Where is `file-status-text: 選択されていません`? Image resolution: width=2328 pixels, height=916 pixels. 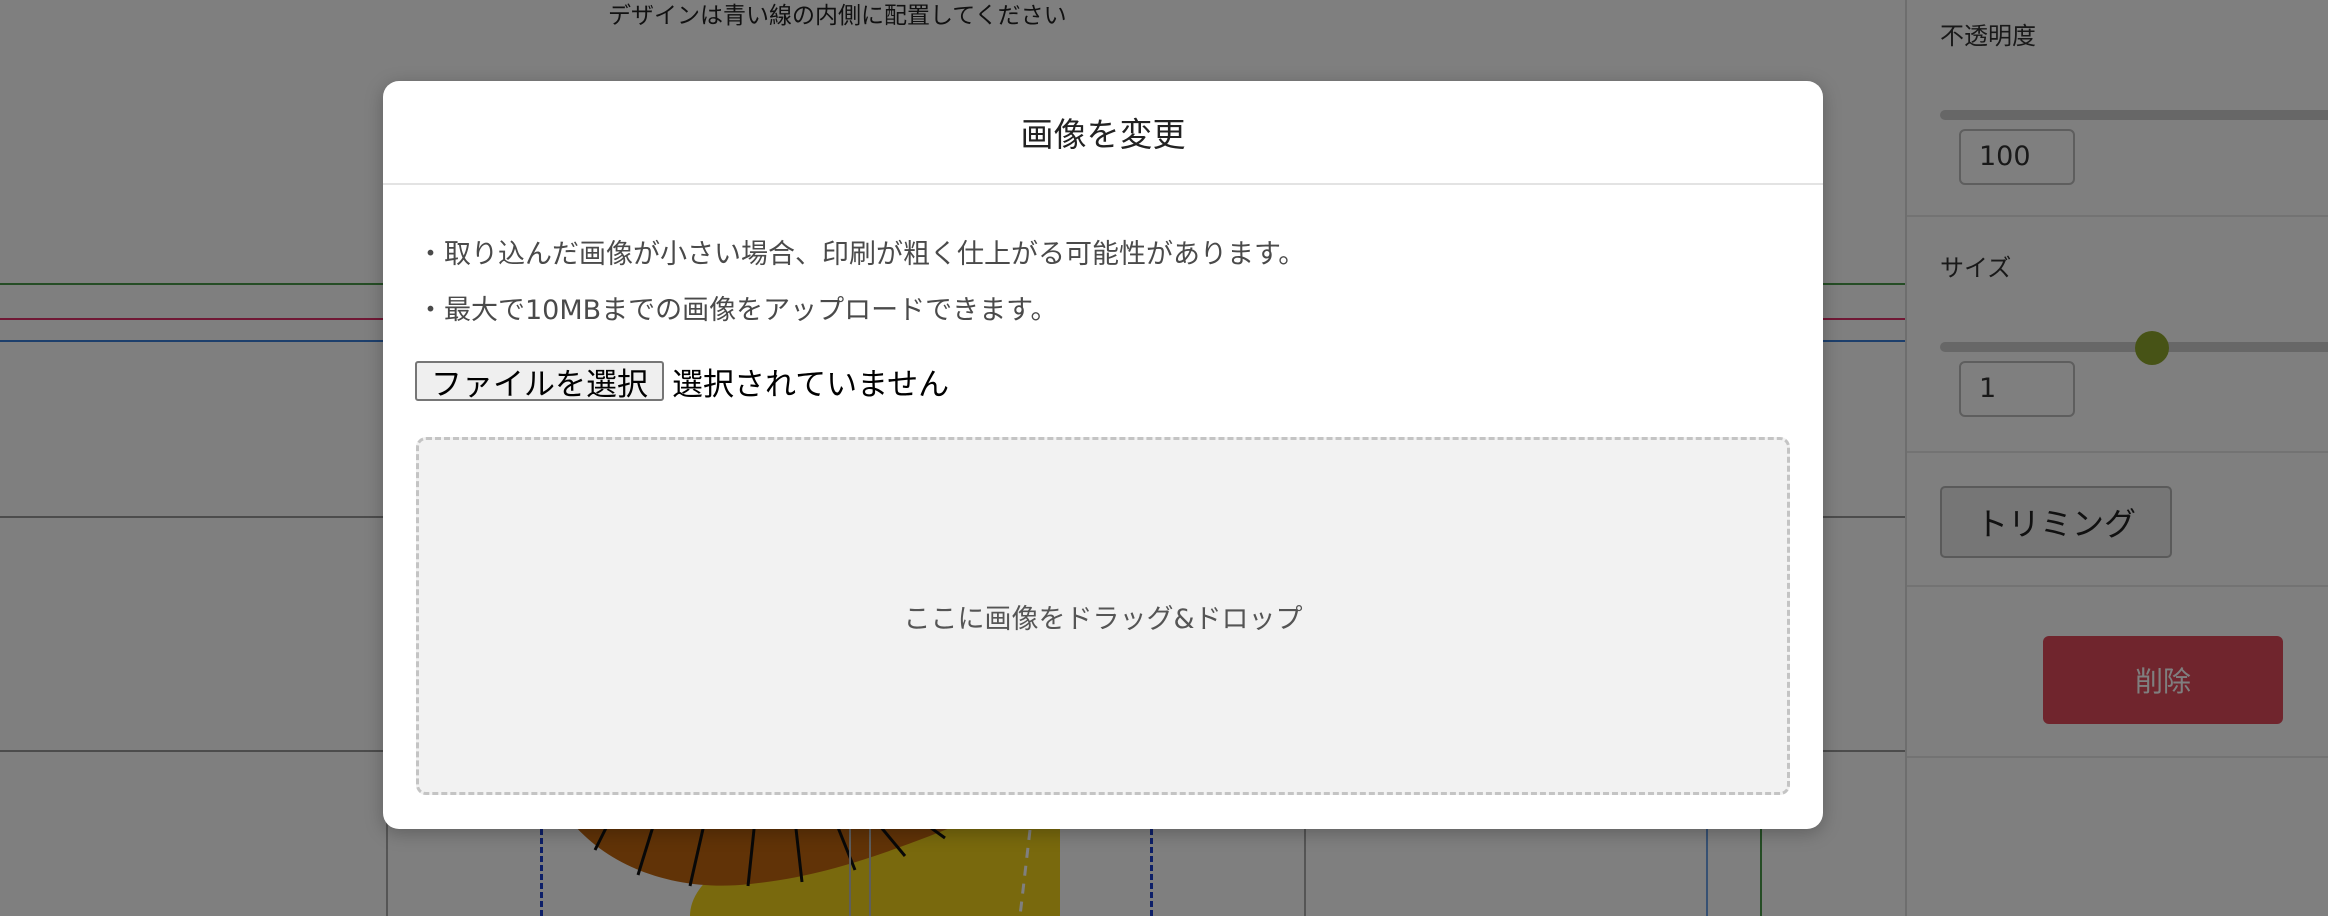
file-status-text: 選択されていません is located at coordinates (811, 384).